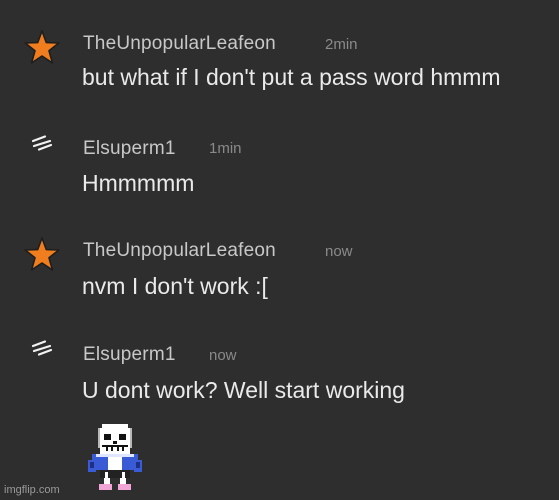 This screenshot has height=500, width=559. Describe the element at coordinates (138, 183) in the screenshot. I see `message-text: Hmmmmm` at that location.